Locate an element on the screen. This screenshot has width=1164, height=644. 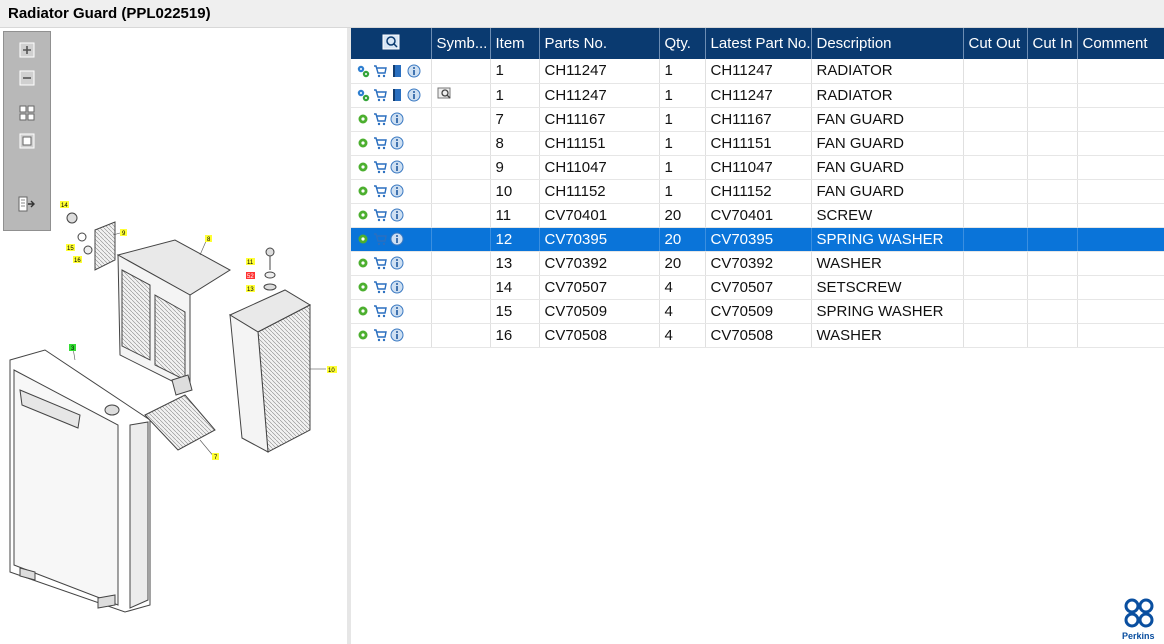
parts-no-cell: CV70509 is located at coordinates (599, 311).